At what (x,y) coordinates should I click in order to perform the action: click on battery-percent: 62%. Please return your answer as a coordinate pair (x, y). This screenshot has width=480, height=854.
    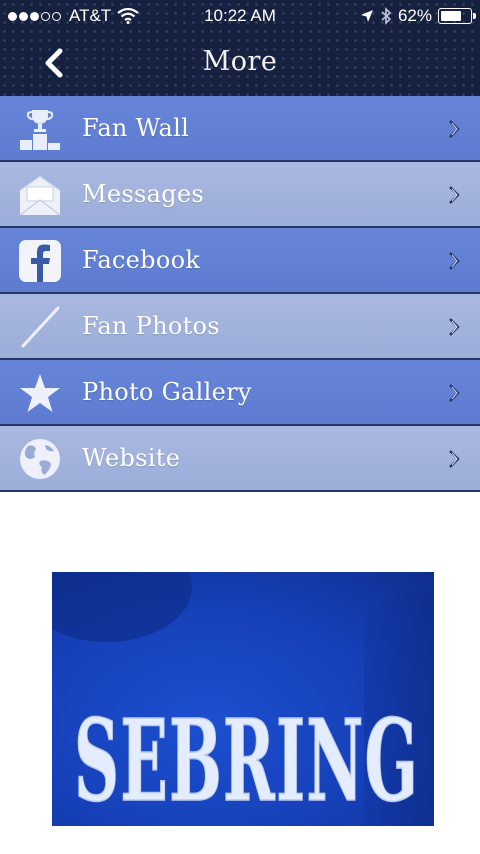
    Looking at the image, I should click on (414, 15).